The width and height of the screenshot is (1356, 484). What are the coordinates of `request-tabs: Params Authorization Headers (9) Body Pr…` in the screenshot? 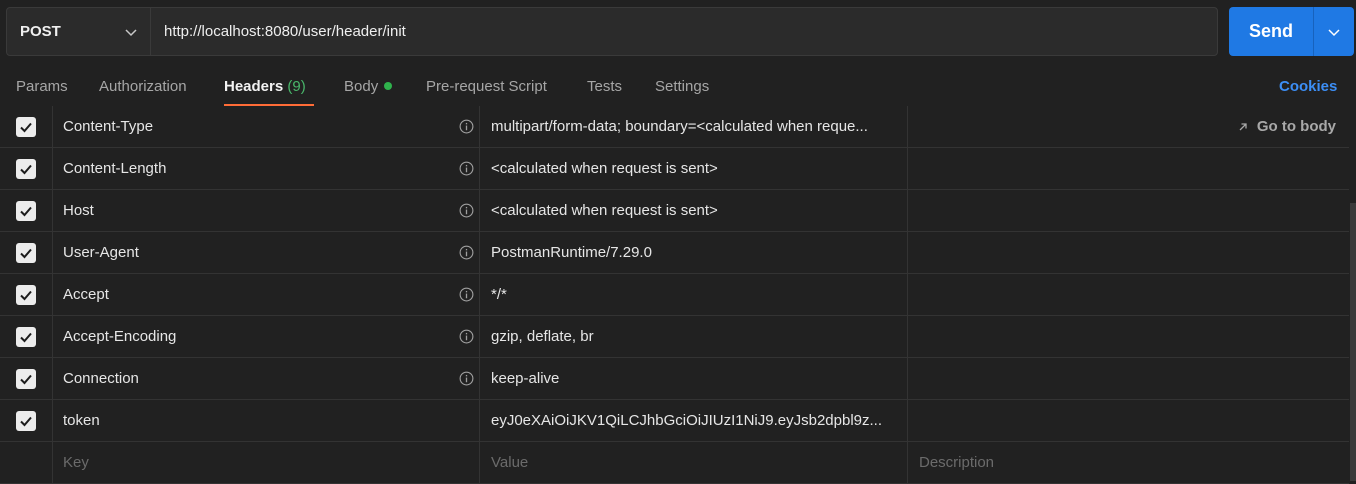 It's located at (678, 82).